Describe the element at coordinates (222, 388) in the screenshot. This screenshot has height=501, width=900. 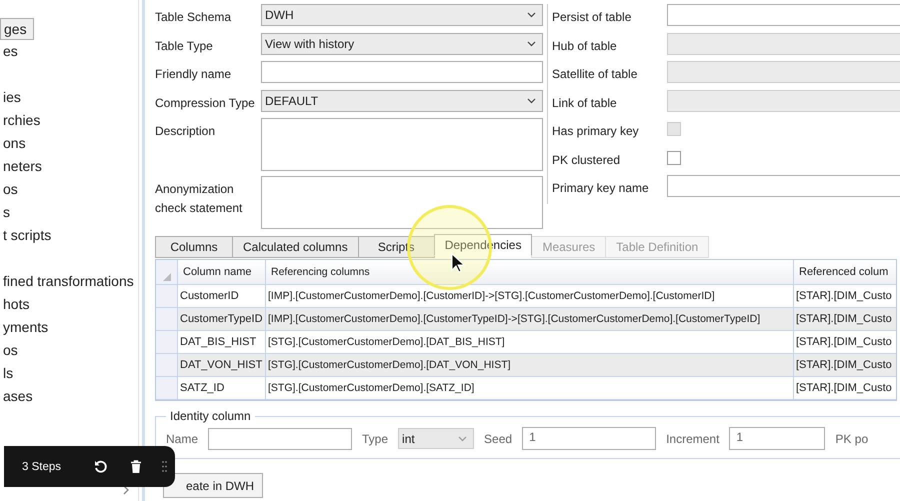
I see `table-cell: SATZ_ID` at that location.